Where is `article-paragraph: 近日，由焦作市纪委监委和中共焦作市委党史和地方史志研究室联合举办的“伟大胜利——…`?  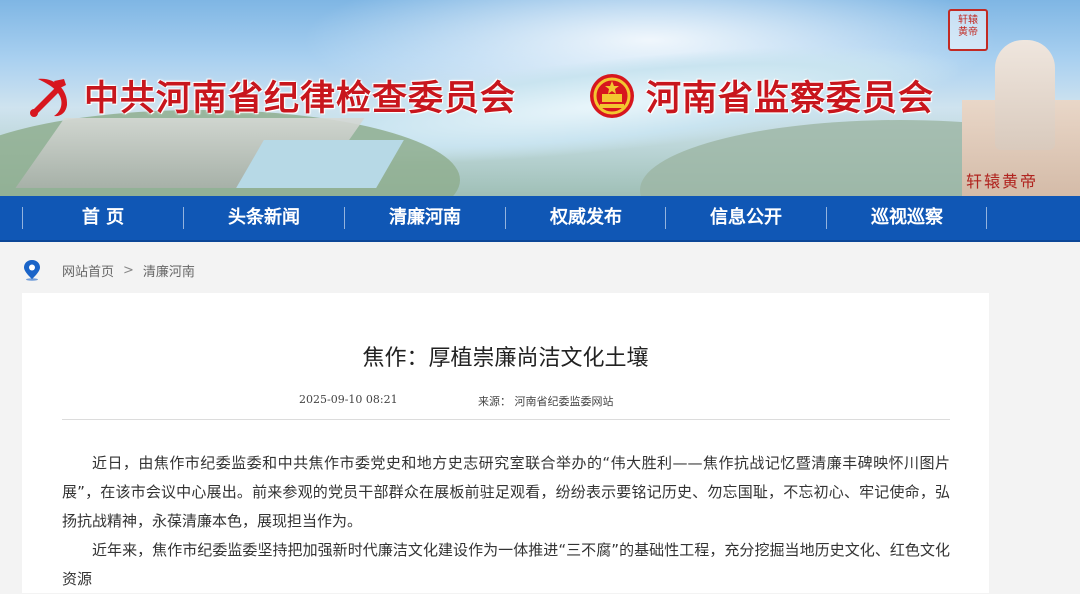
article-paragraph: 近日，由焦作市纪委监委和中共焦作市委党史和地方史志研究室联合举办的“伟大胜利——… is located at coordinates (506, 492).